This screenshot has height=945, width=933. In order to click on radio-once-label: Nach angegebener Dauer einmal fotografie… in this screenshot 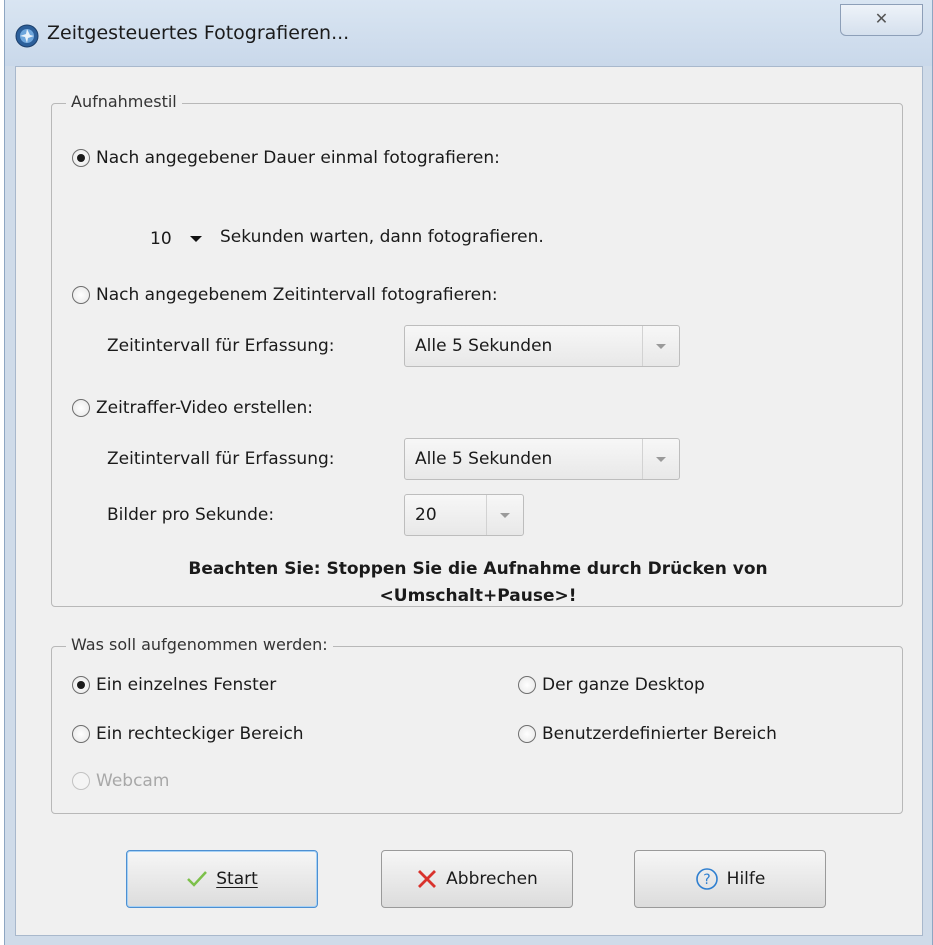, I will do `click(298, 158)`.